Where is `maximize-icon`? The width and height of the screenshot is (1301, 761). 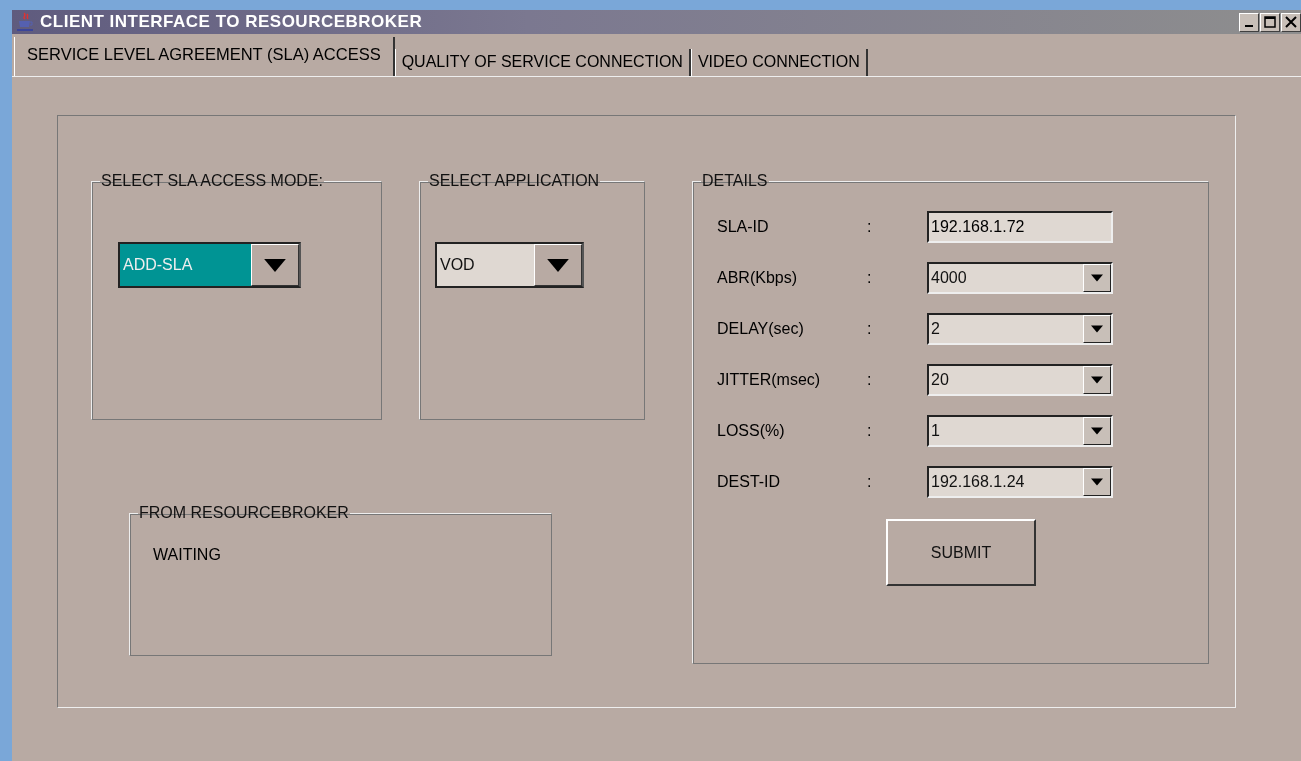
maximize-icon is located at coordinates (1270, 22).